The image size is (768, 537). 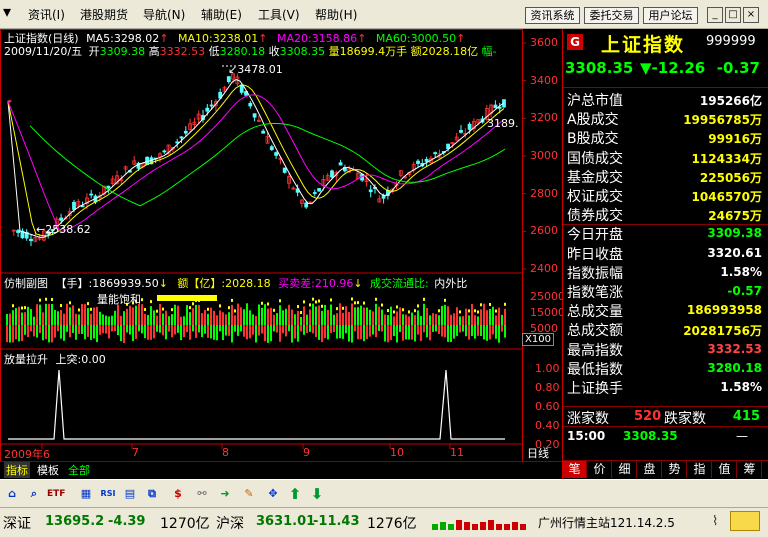 What do you see at coordinates (725, 469) in the screenshot?
I see `tab-value: 值` at bounding box center [725, 469].